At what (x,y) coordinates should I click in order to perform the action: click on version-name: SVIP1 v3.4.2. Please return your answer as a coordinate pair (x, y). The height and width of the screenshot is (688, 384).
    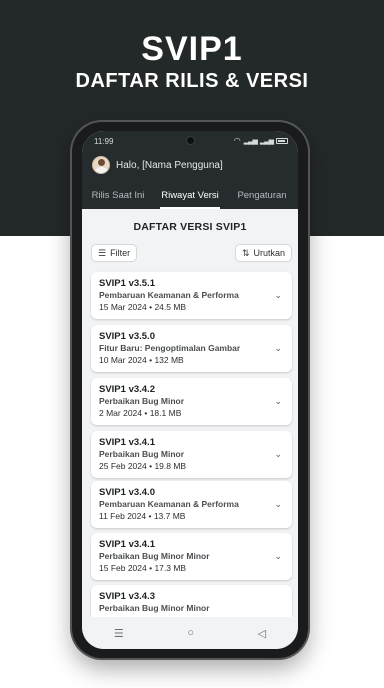
    Looking at the image, I should click on (127, 389).